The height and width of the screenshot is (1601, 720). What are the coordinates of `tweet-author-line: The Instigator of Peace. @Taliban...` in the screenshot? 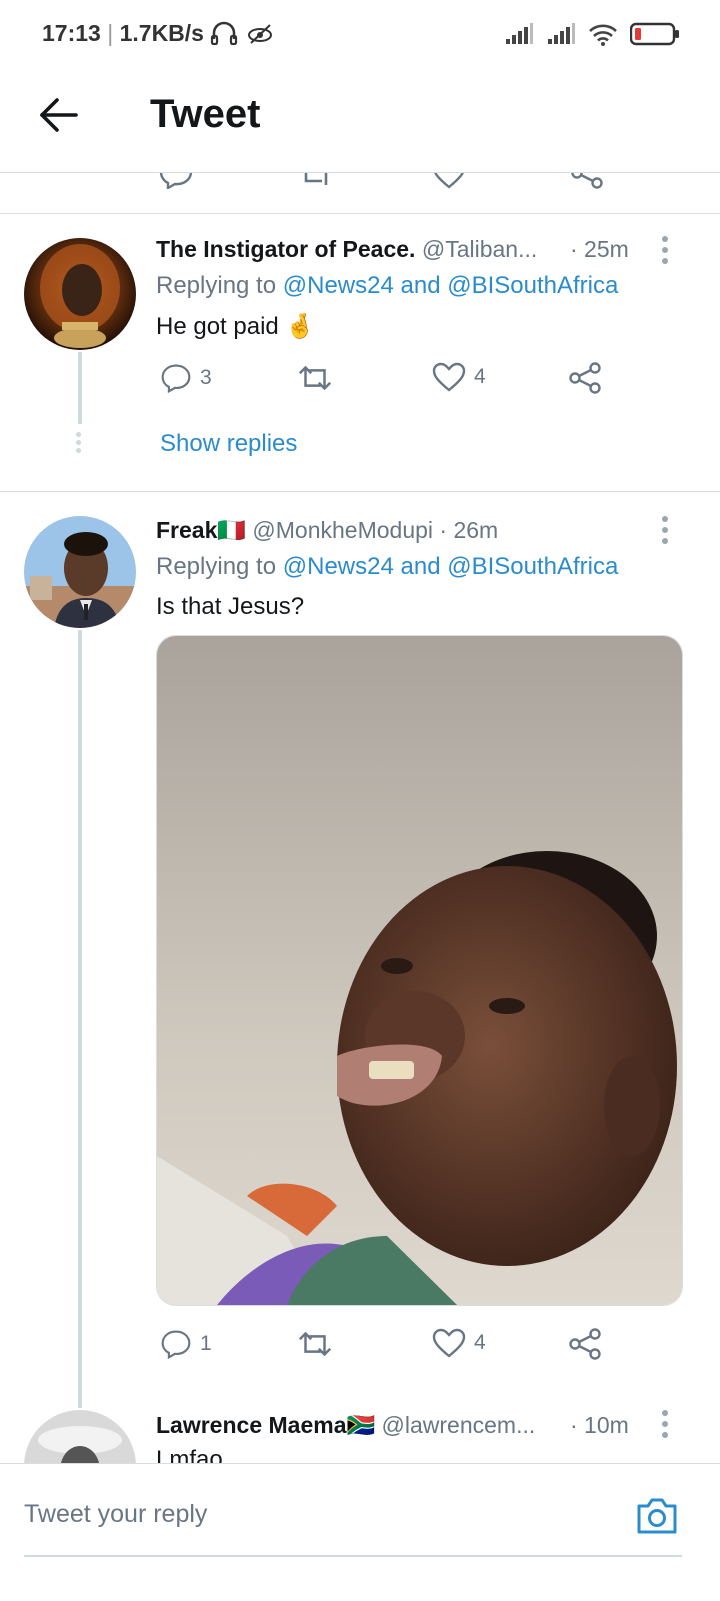 It's located at (346, 249).